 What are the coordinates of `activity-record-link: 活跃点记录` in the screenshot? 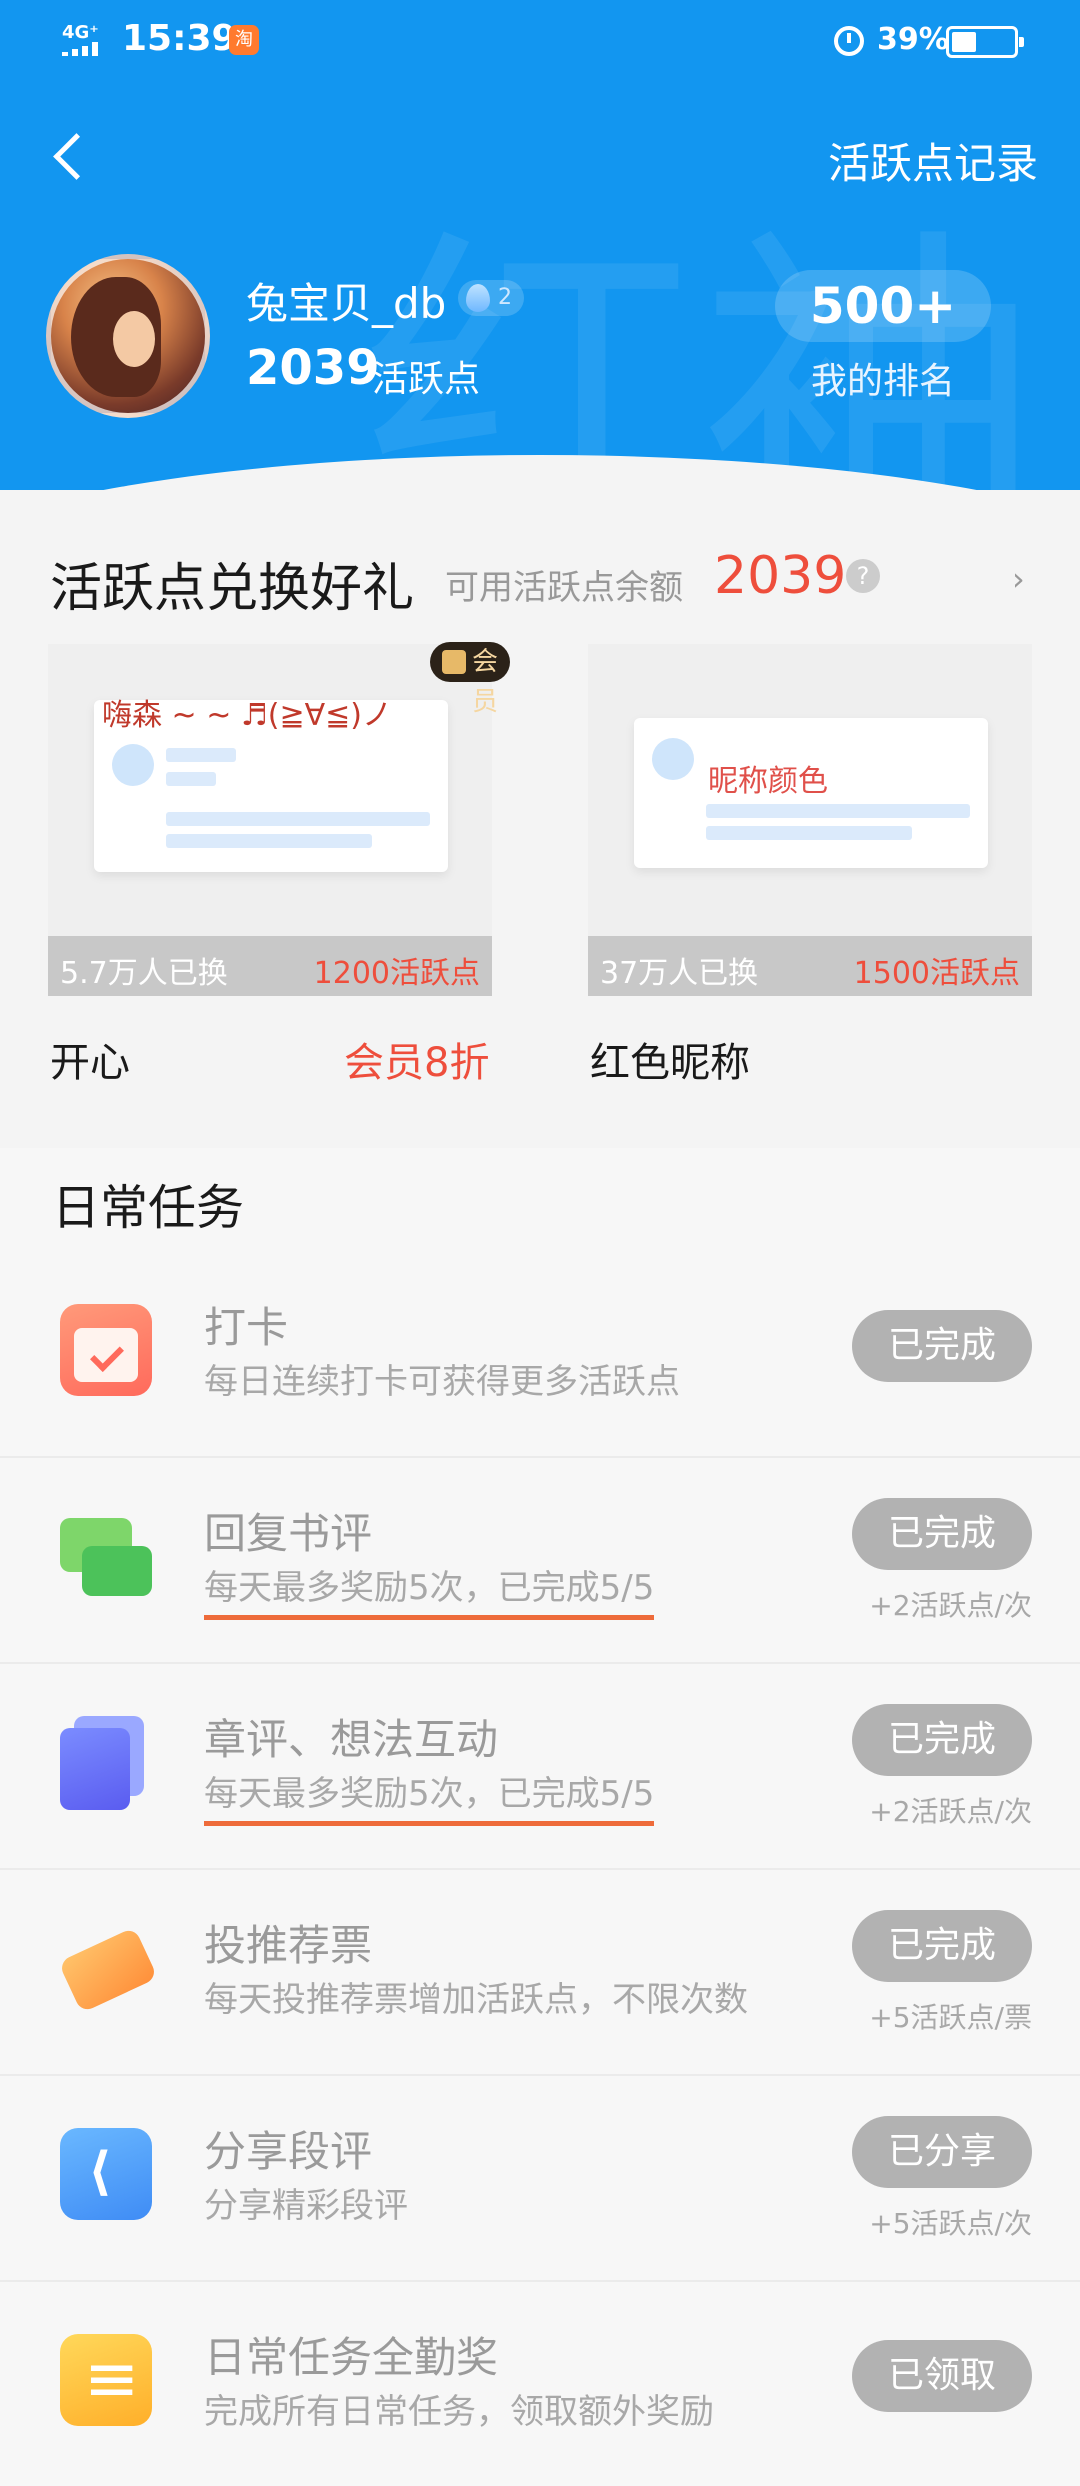 It's located at (933, 160).